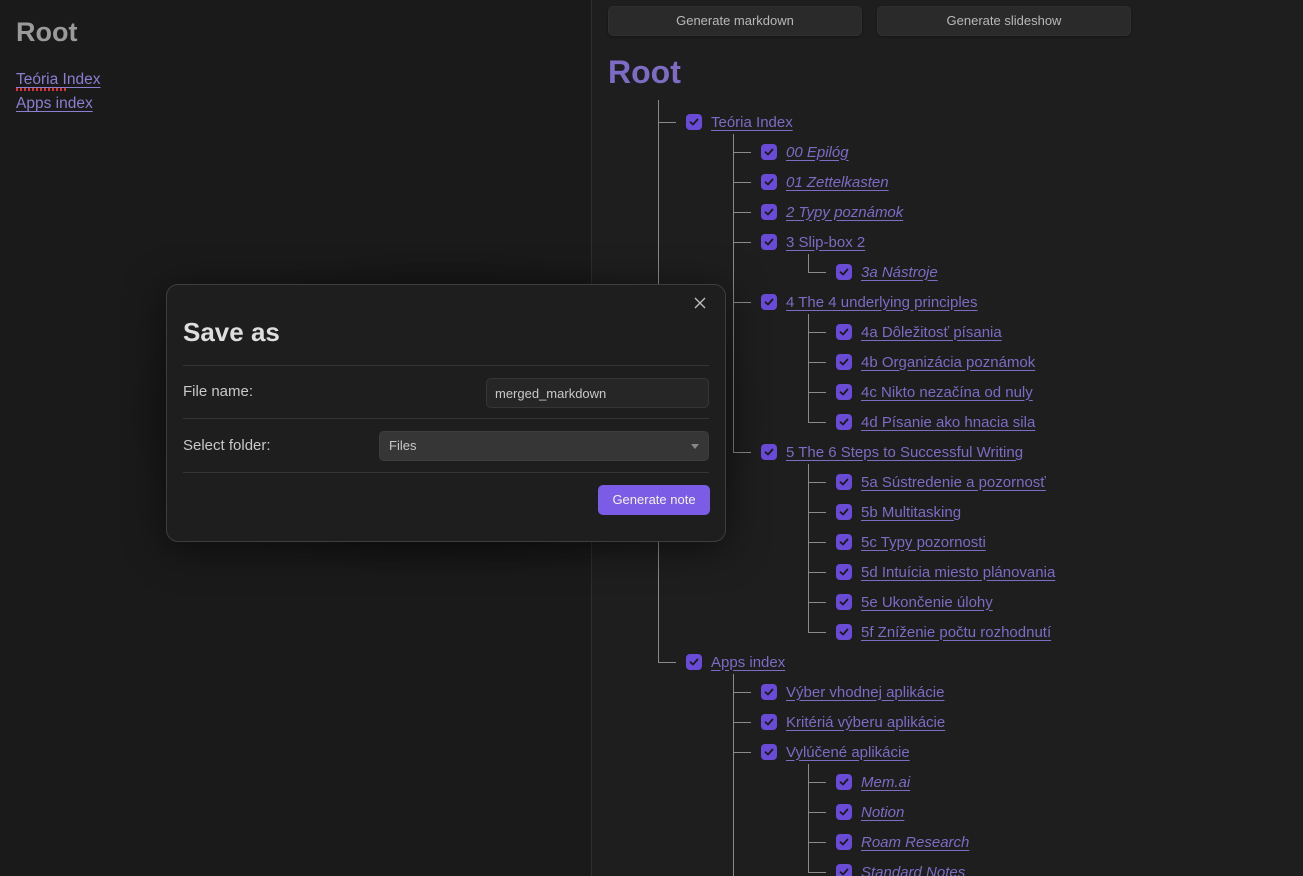 This screenshot has width=1303, height=876. What do you see at coordinates (47, 32) in the screenshot?
I see `left-page-title: Root` at bounding box center [47, 32].